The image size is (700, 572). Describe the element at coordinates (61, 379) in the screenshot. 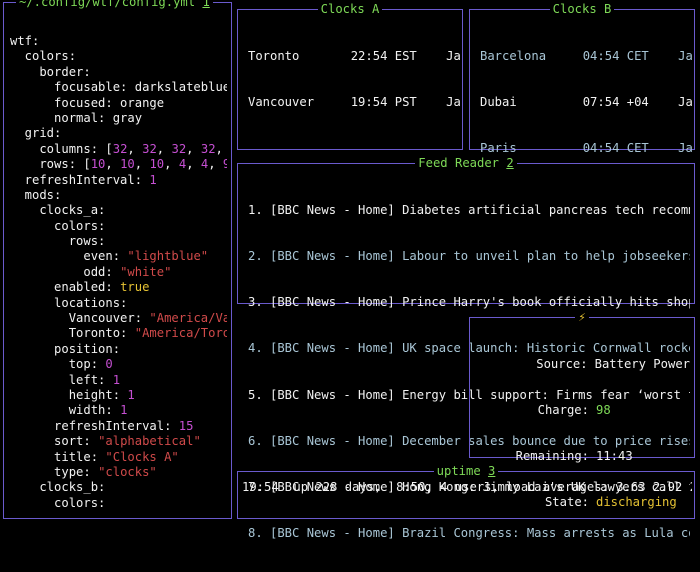

I see `config-token: left:` at that location.